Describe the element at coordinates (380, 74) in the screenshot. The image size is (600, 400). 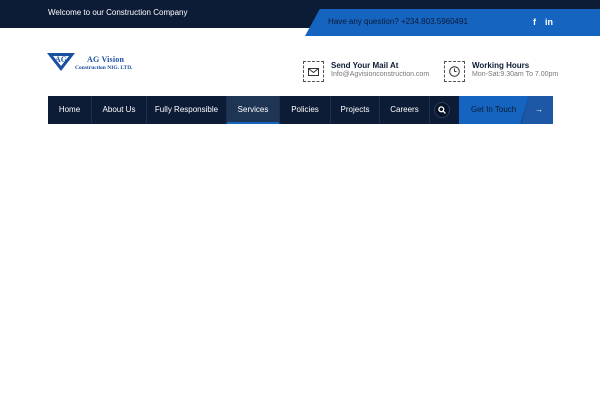
I see `mail-value: Info@Agvisionconstruction.com` at that location.